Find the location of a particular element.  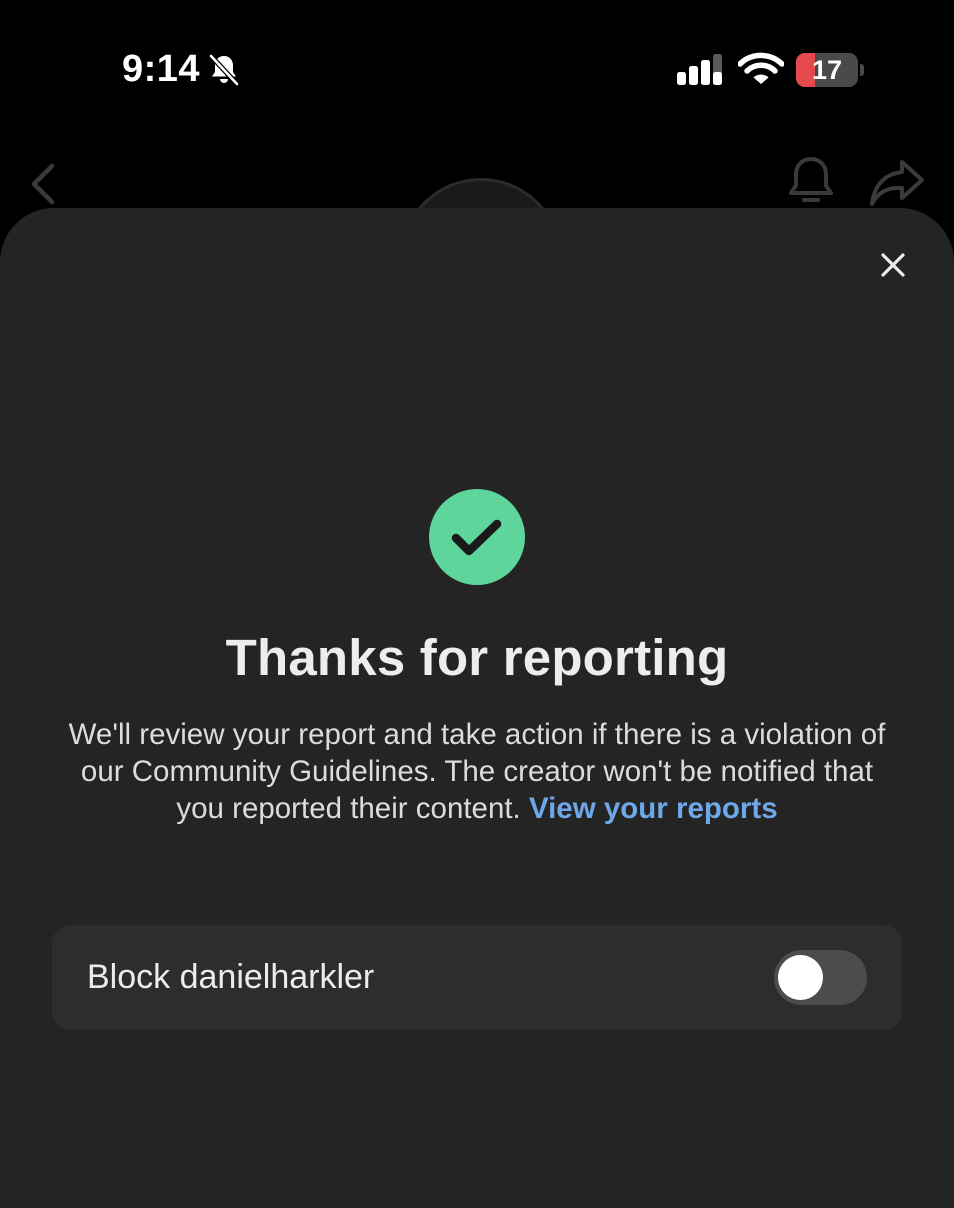

status-time: 9:14 is located at coordinates (161, 69).